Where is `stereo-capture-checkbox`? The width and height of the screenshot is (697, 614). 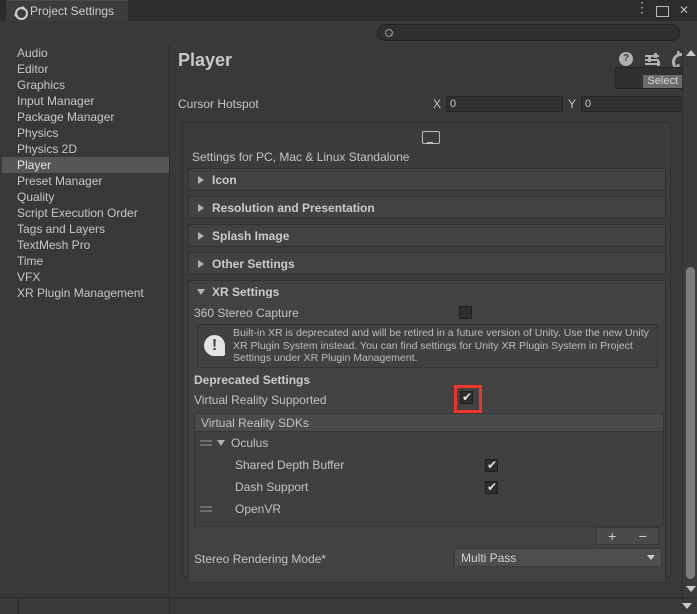
stereo-capture-checkbox is located at coordinates (465, 312).